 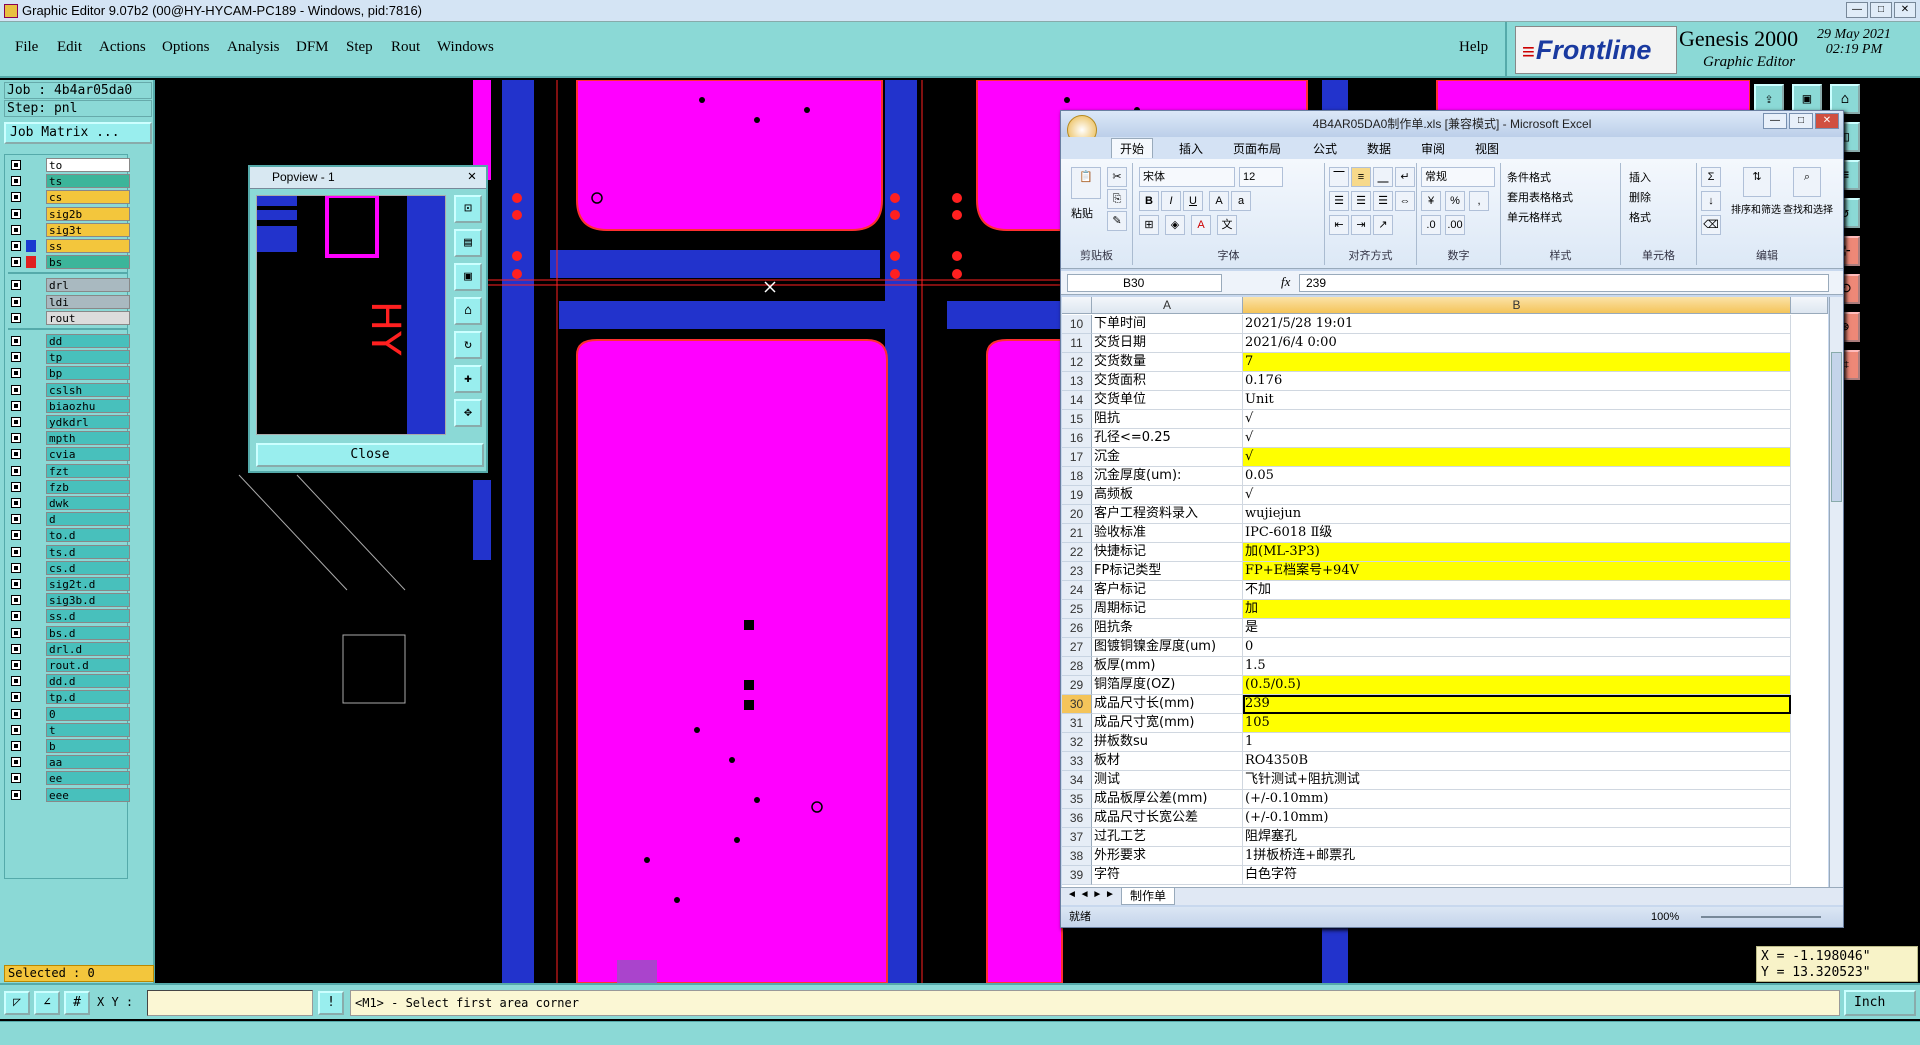 I want to click on excel-close-button: ✕, so click(x=1827, y=121).